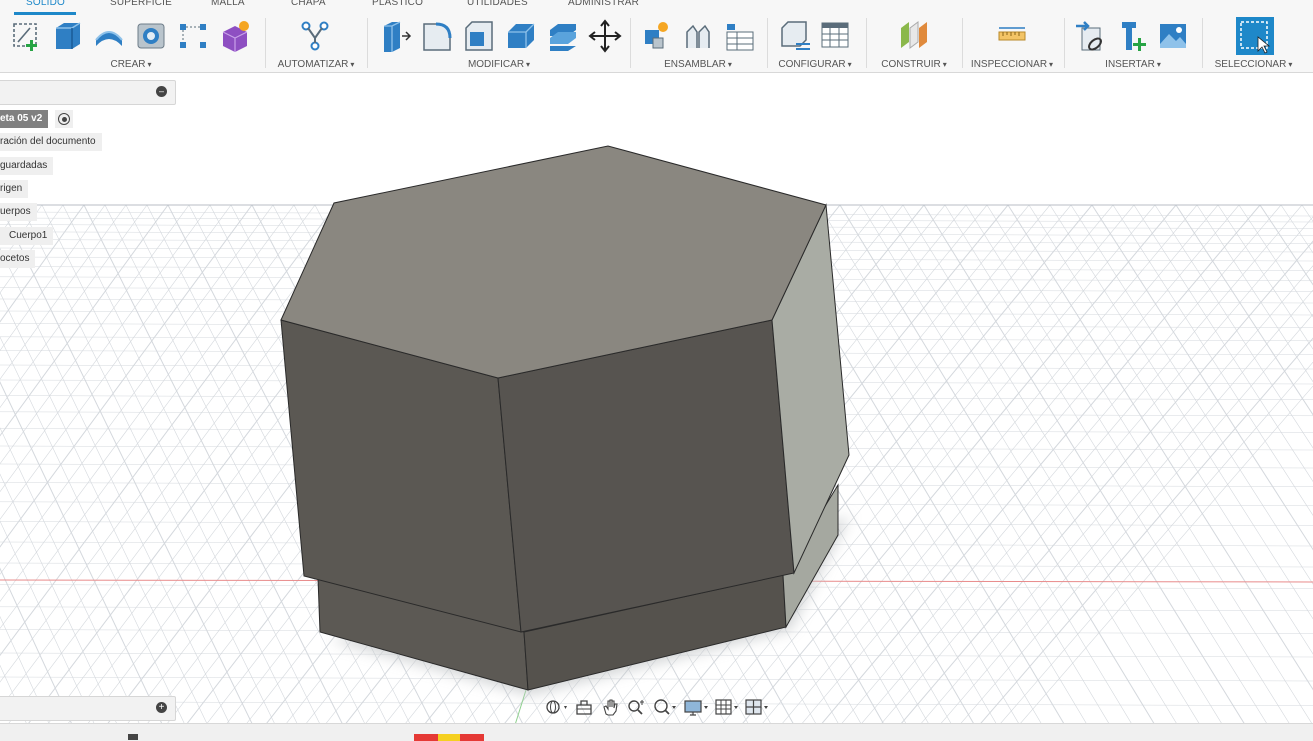 This screenshot has width=1313, height=741. I want to click on shell-icon, so click(521, 36).